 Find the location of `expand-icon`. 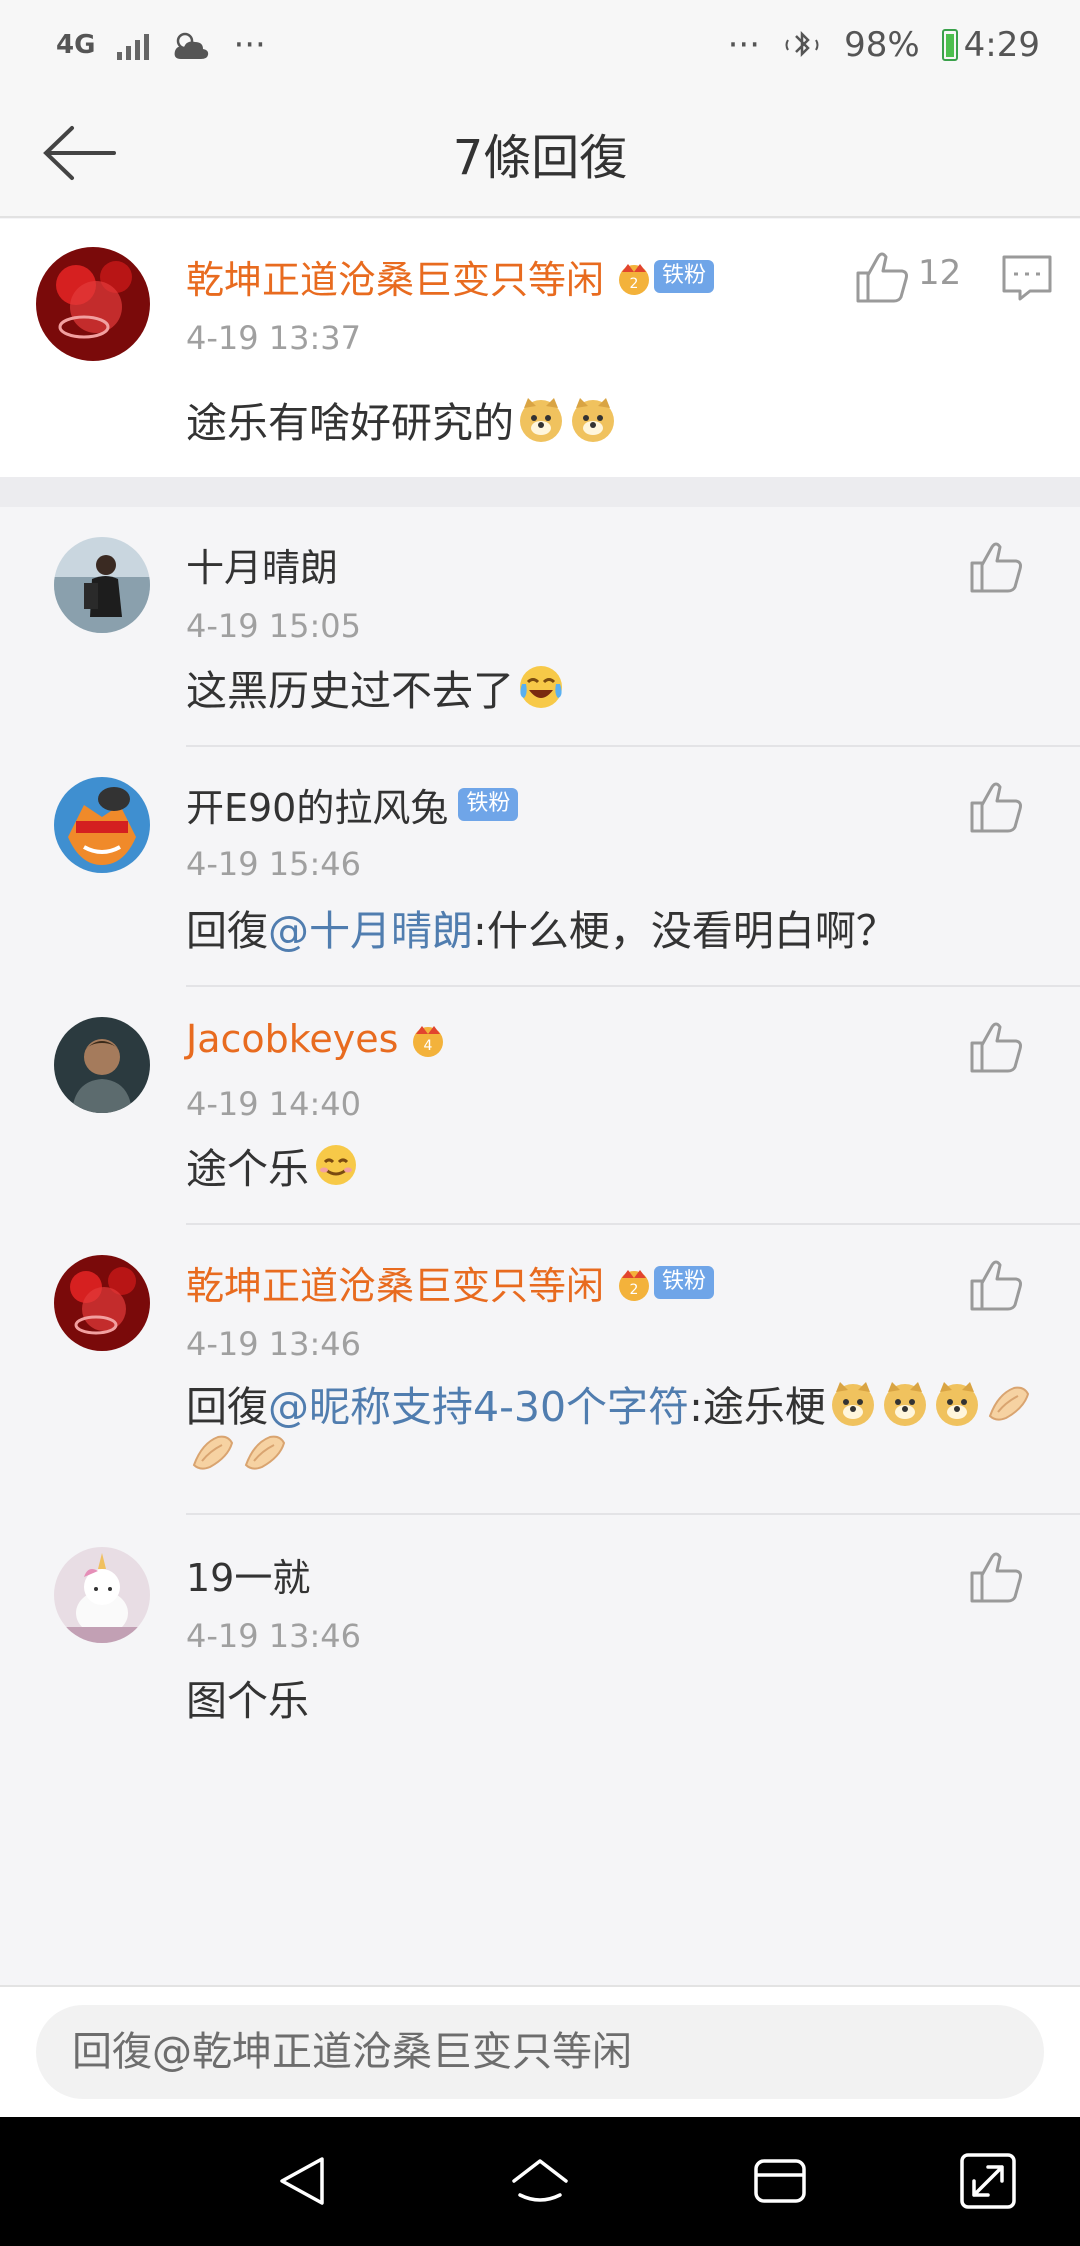

expand-icon is located at coordinates (988, 2181).